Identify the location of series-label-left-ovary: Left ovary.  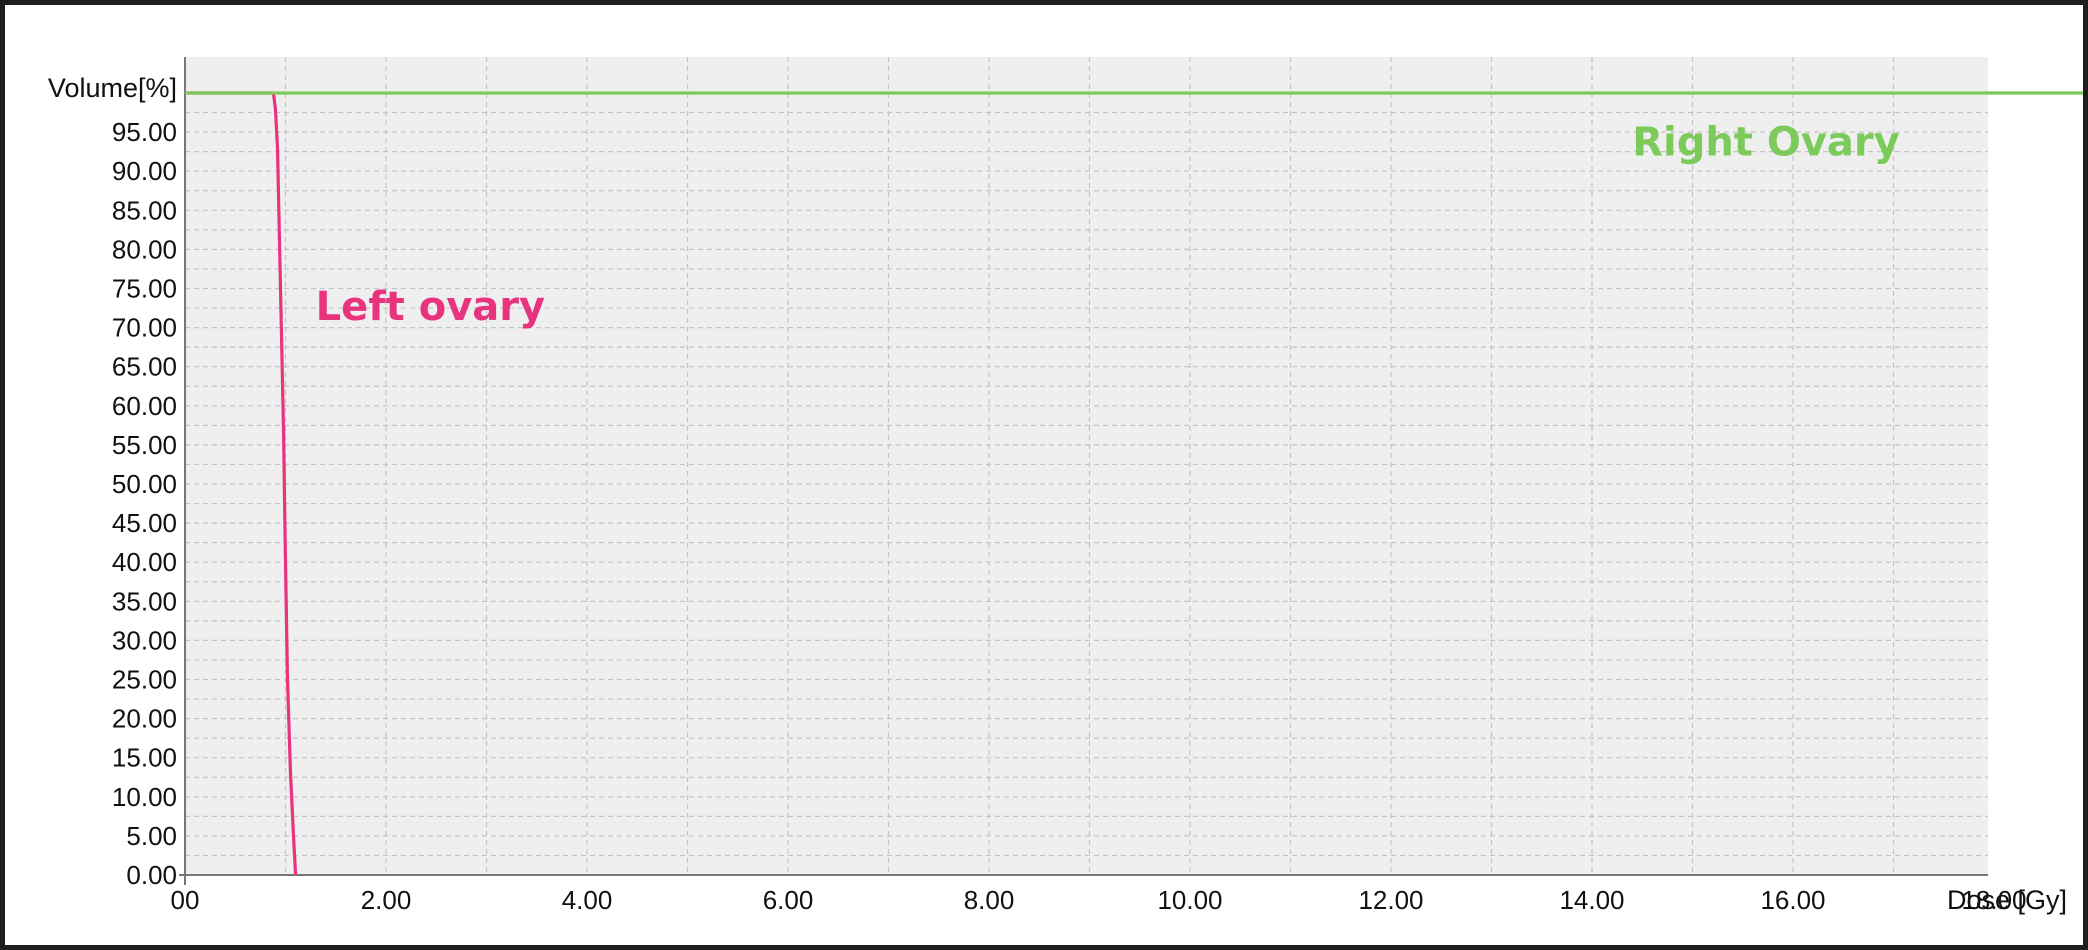
(430, 307).